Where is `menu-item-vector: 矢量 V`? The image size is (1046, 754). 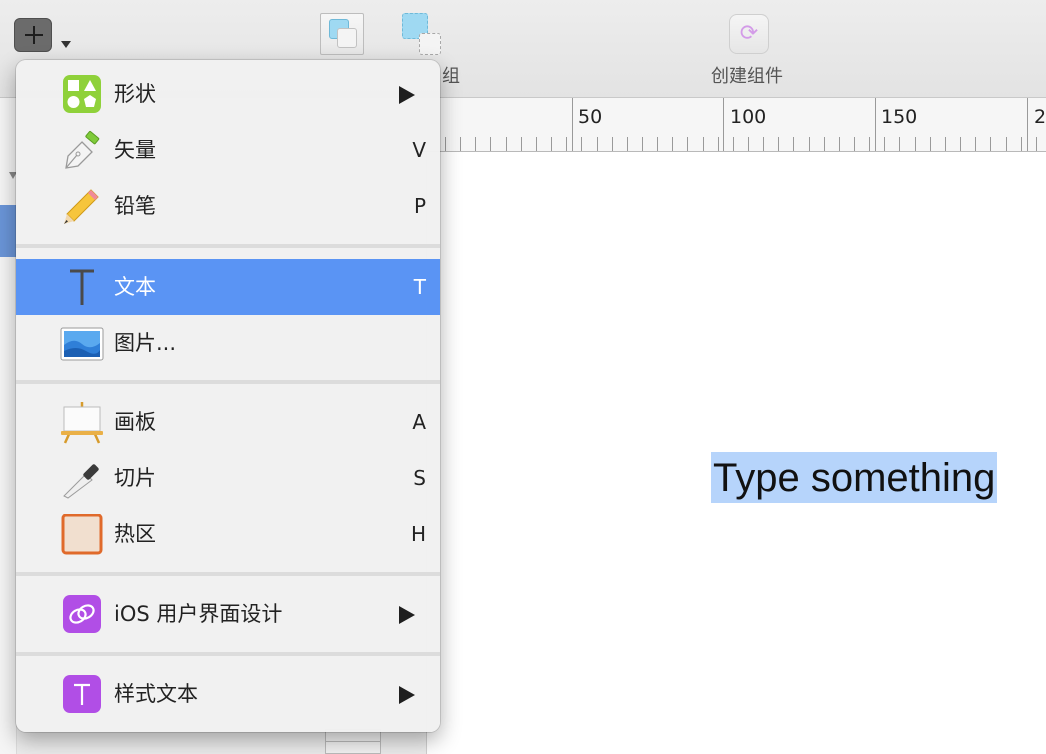
menu-item-vector: 矢量 V is located at coordinates (228, 150).